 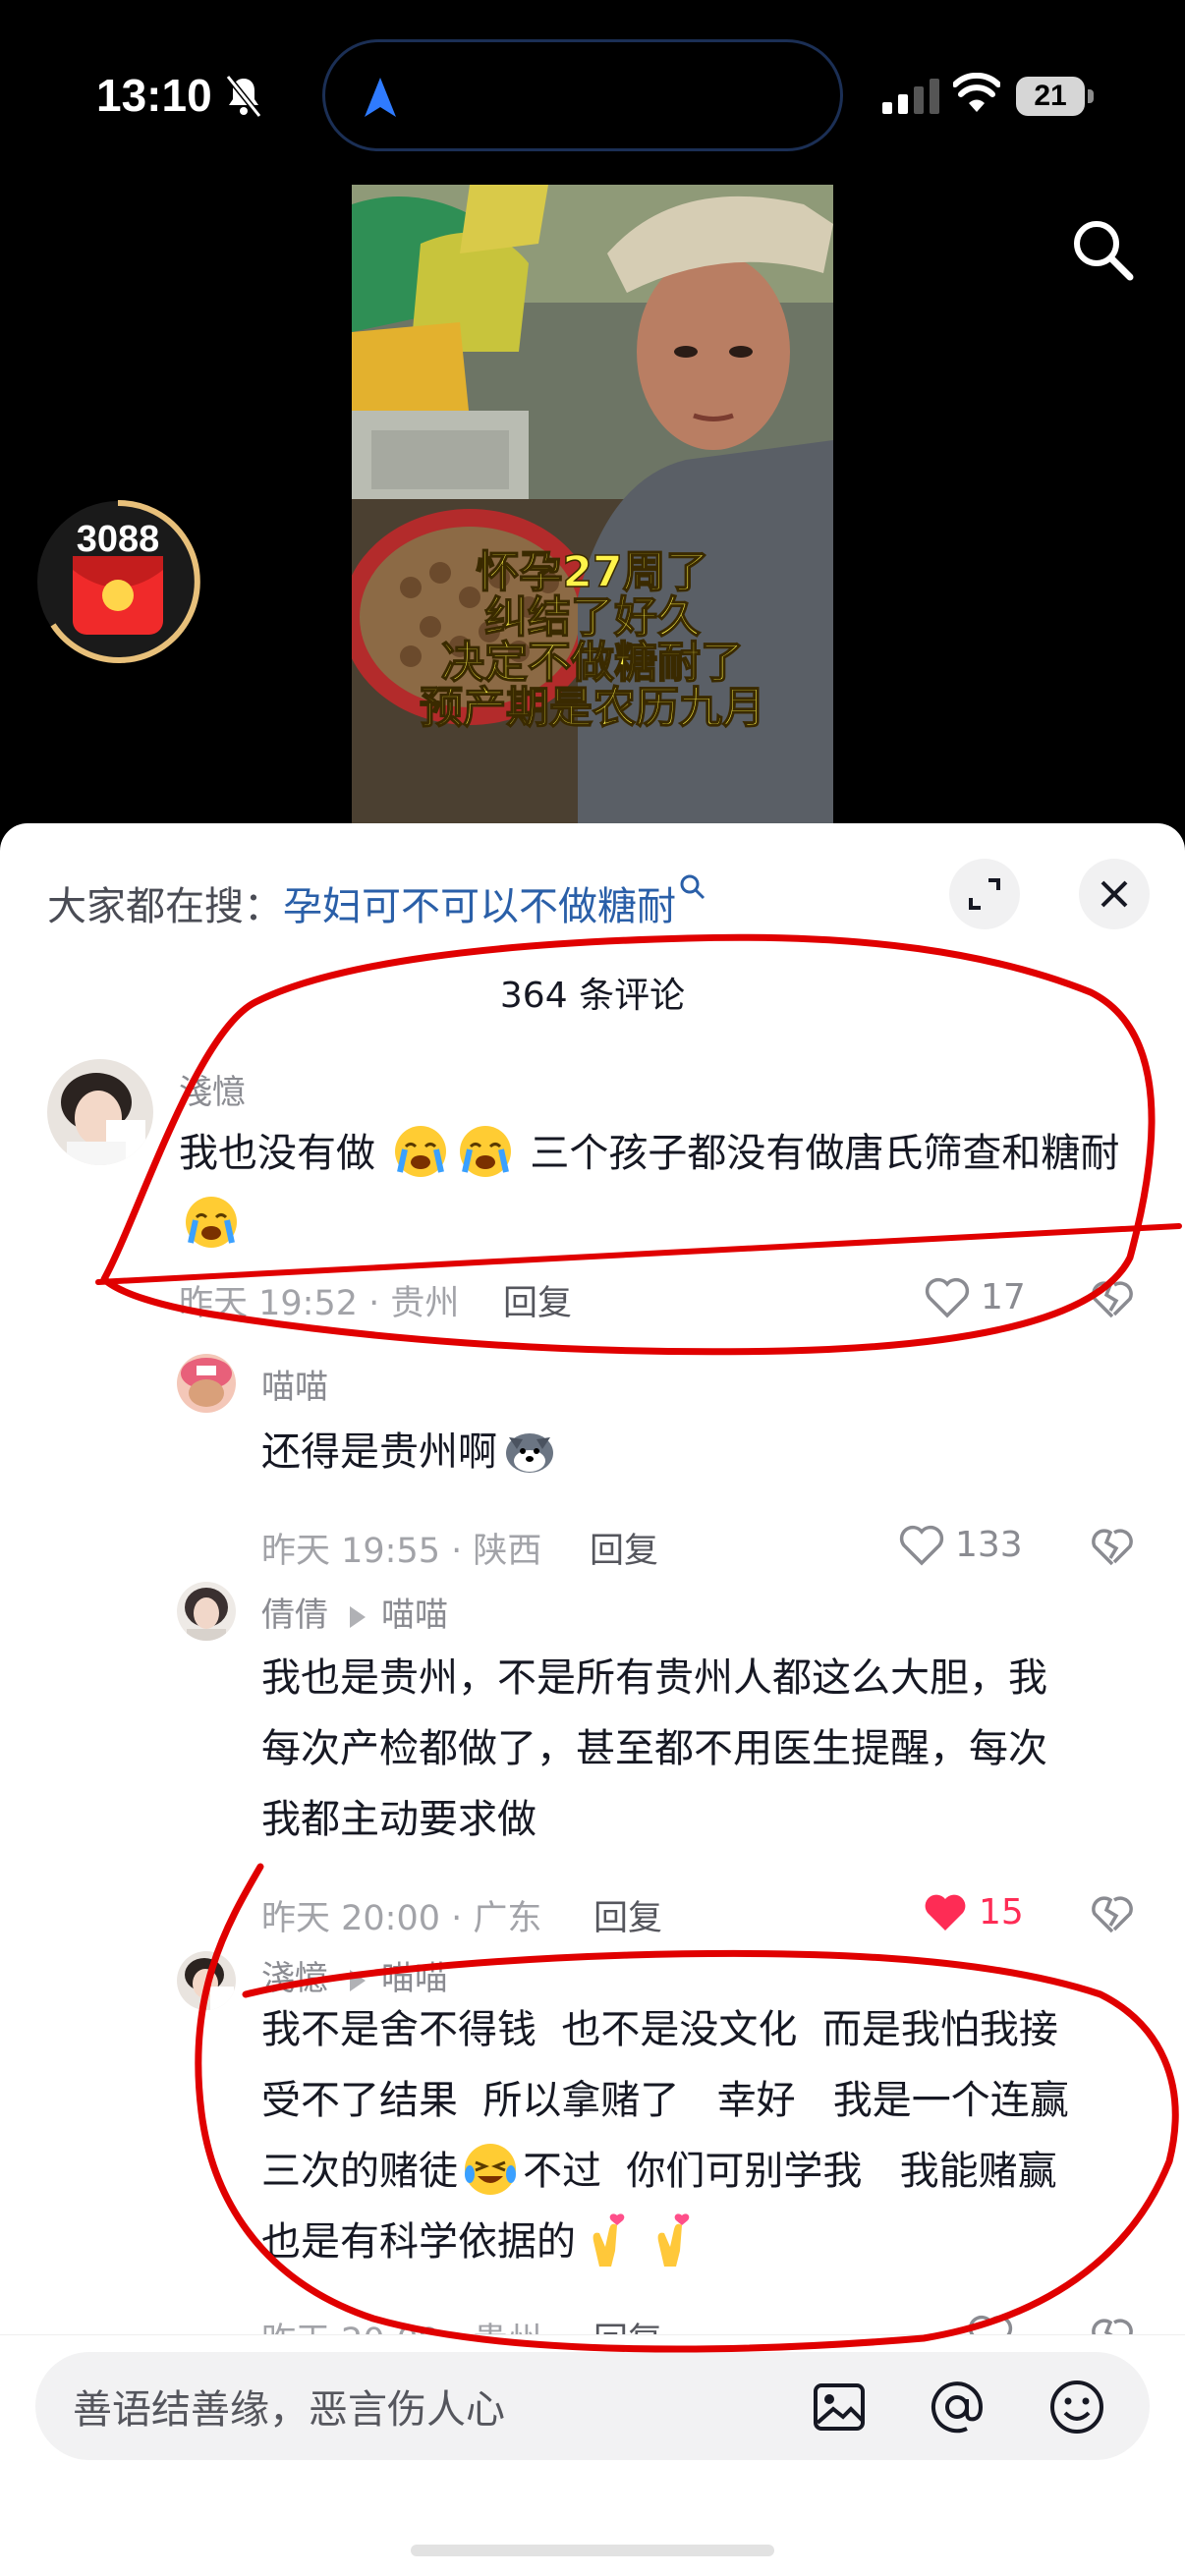 I want to click on comment-line: 受不了结果 所以拿赌了 幸好 我是一个连赢, so click(x=665, y=2100).